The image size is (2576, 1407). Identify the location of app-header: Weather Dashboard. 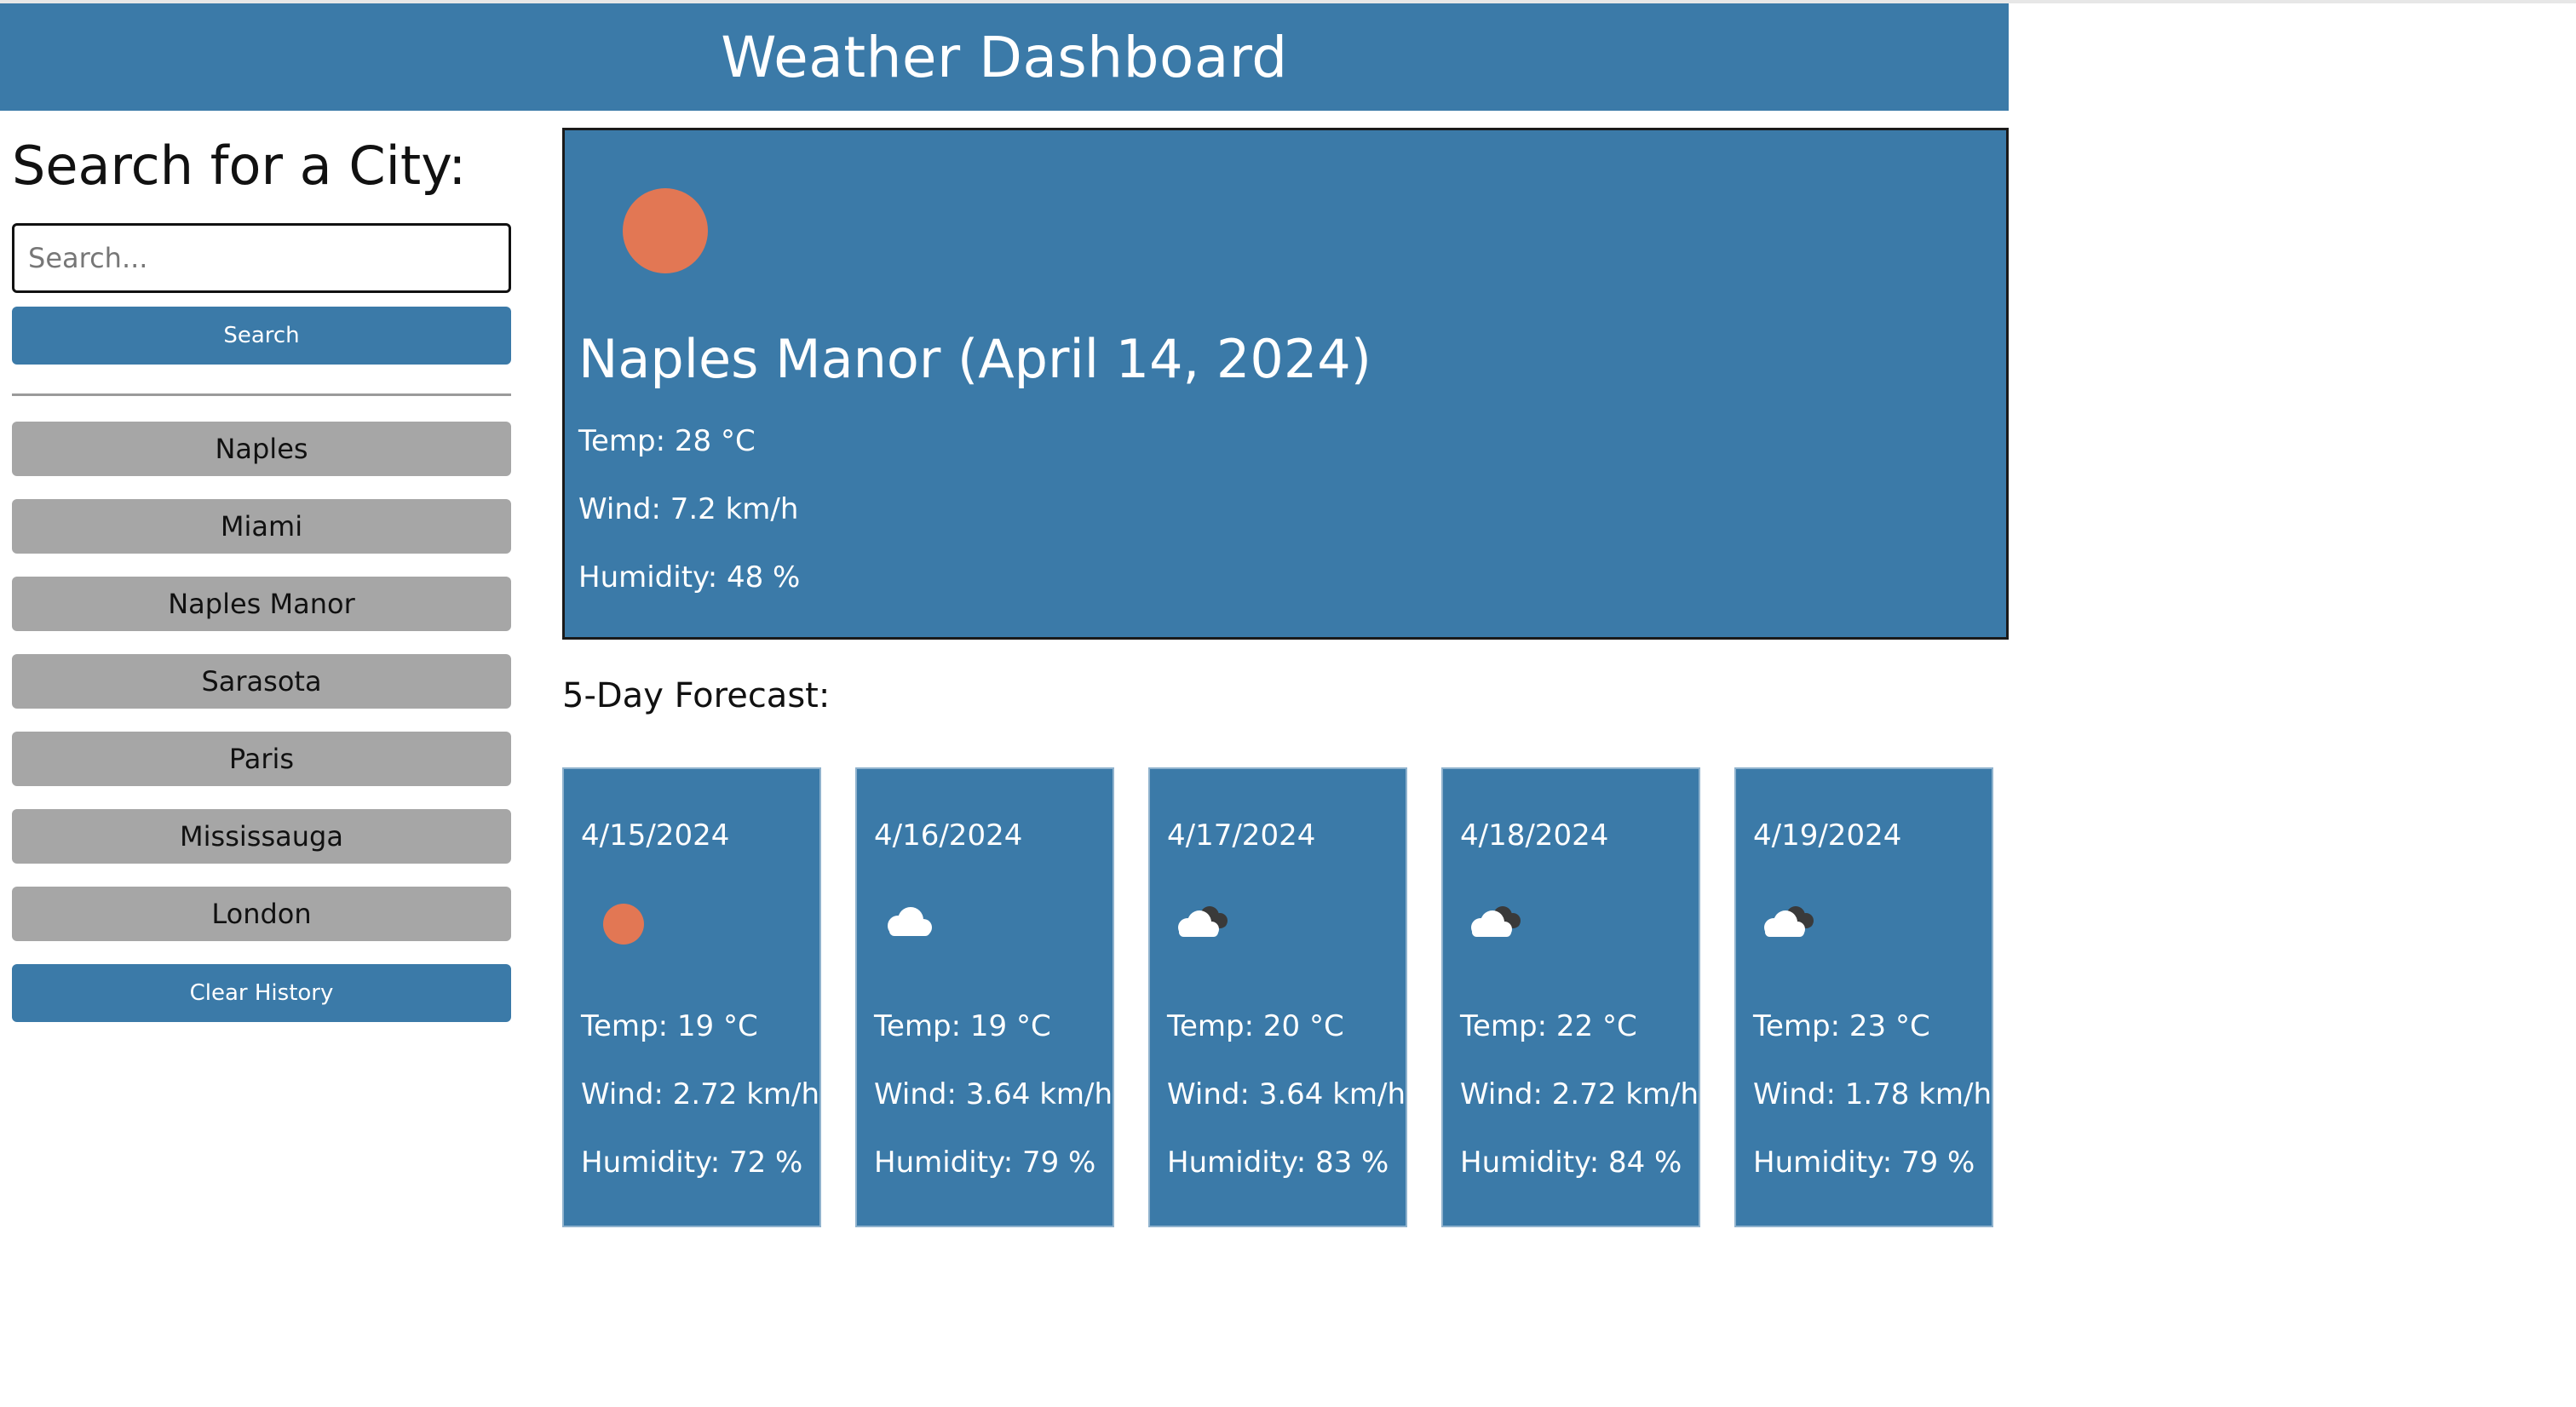
(1005, 57).